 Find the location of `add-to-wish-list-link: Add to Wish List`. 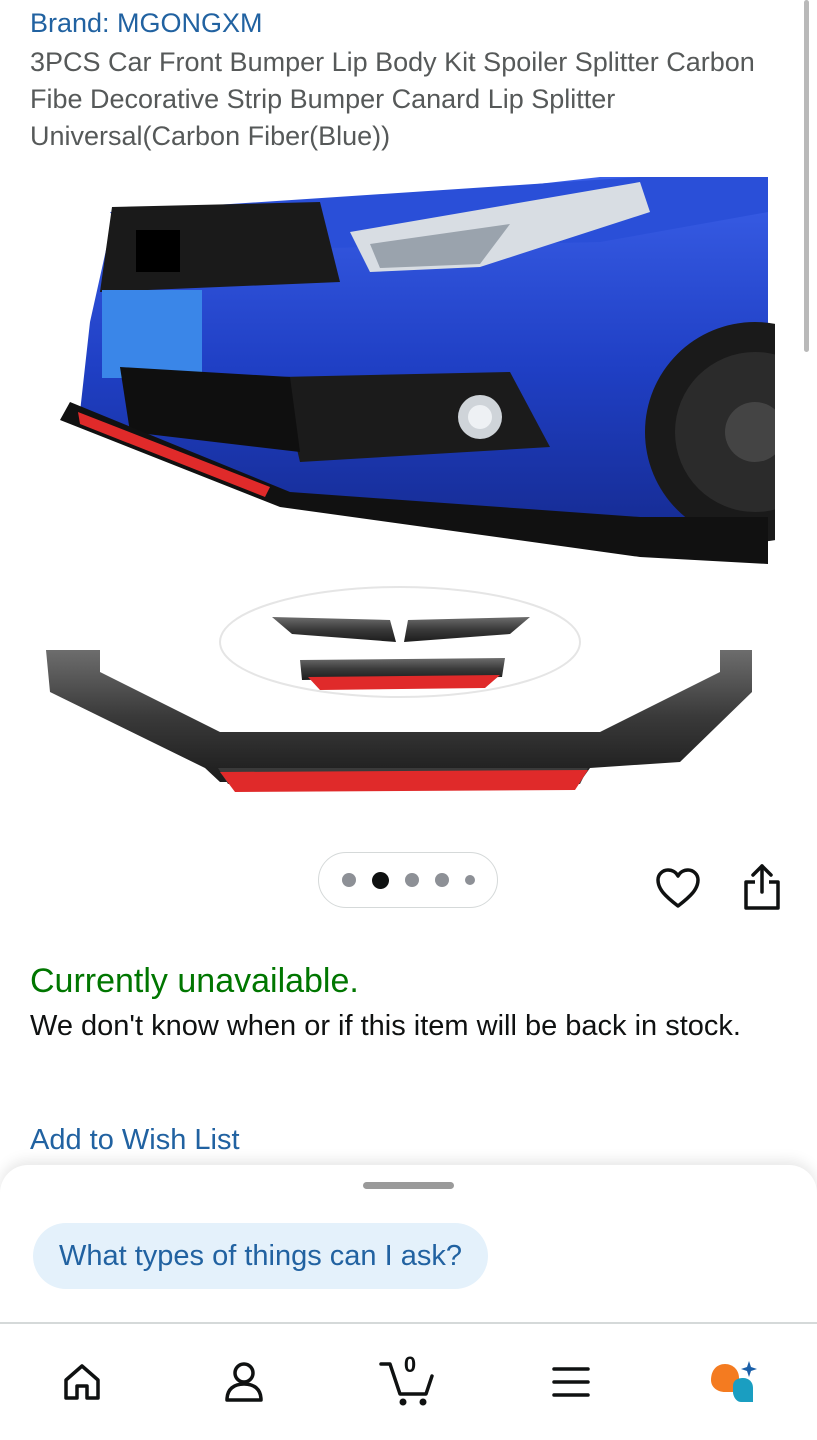

add-to-wish-list-link: Add to Wish List is located at coordinates (135, 1140).